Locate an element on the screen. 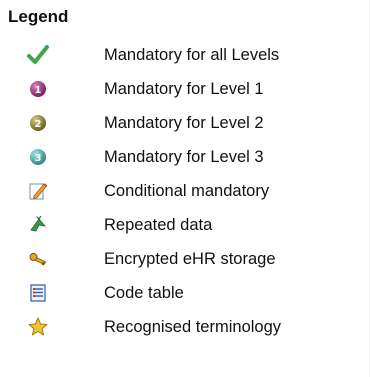 The width and height of the screenshot is (370, 377). level-2-badge-icon: 2 is located at coordinates (38, 123).